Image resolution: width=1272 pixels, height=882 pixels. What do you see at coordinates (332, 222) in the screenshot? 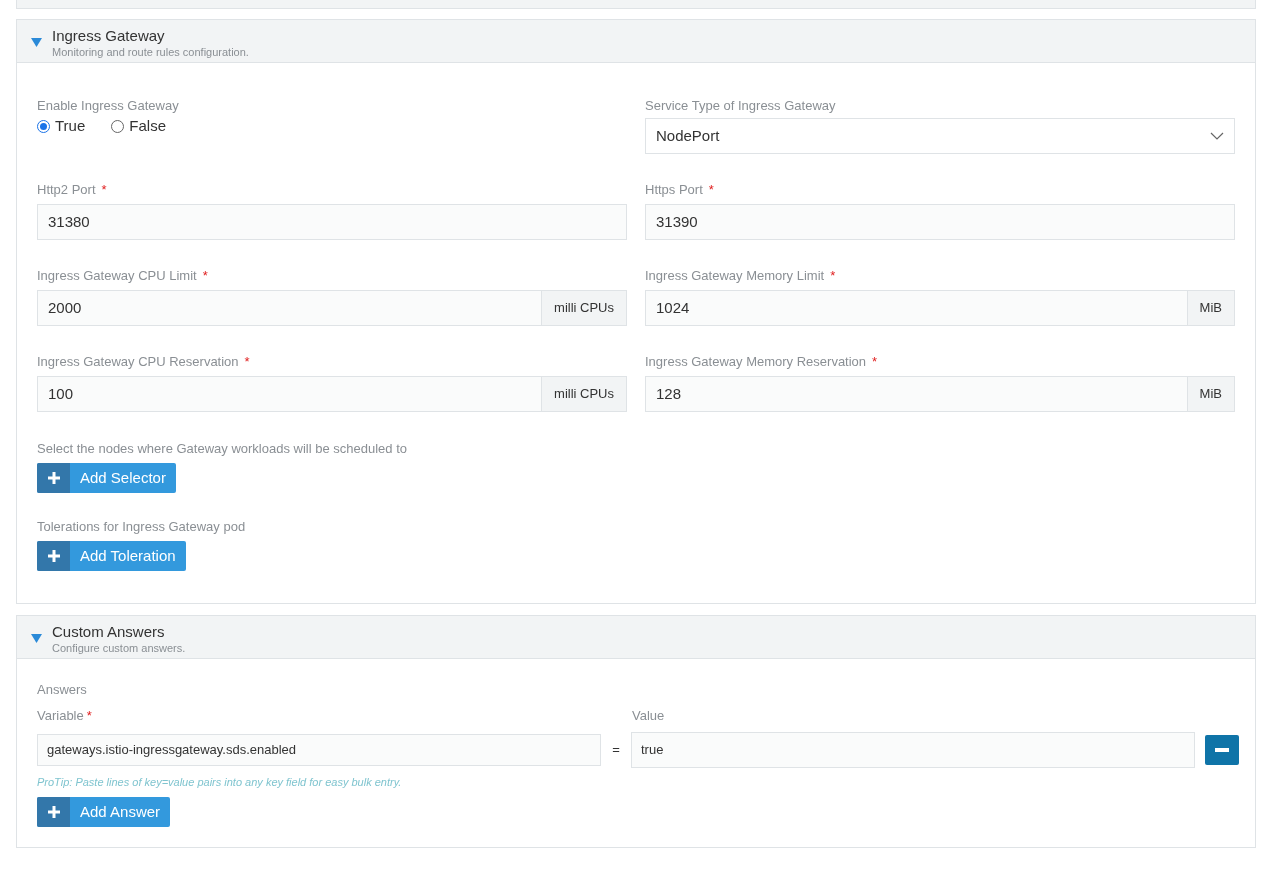
I see `input-field: 31380` at bounding box center [332, 222].